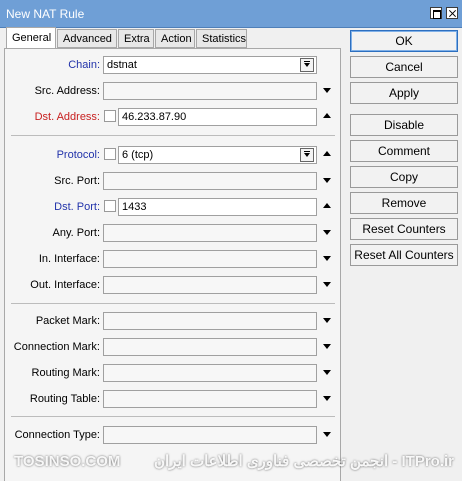  I want to click on routing-table-row: Routing Table:, so click(175, 399).